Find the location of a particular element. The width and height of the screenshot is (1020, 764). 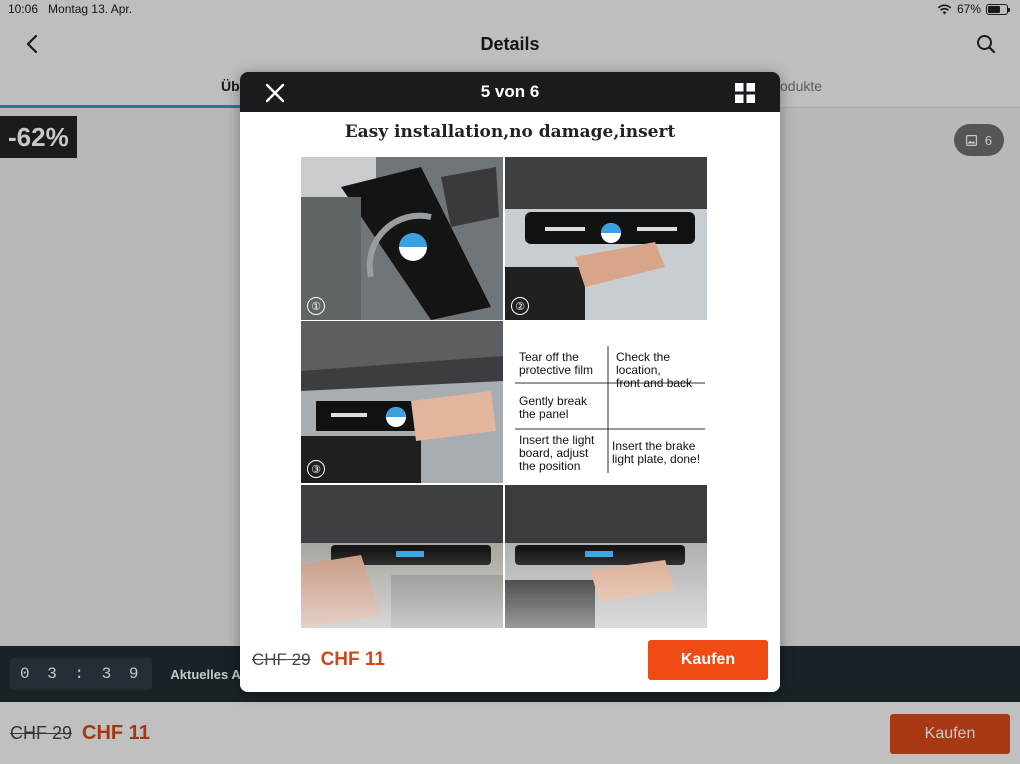

instruction-step-3-line-2: the panel is located at coordinates (544, 414).